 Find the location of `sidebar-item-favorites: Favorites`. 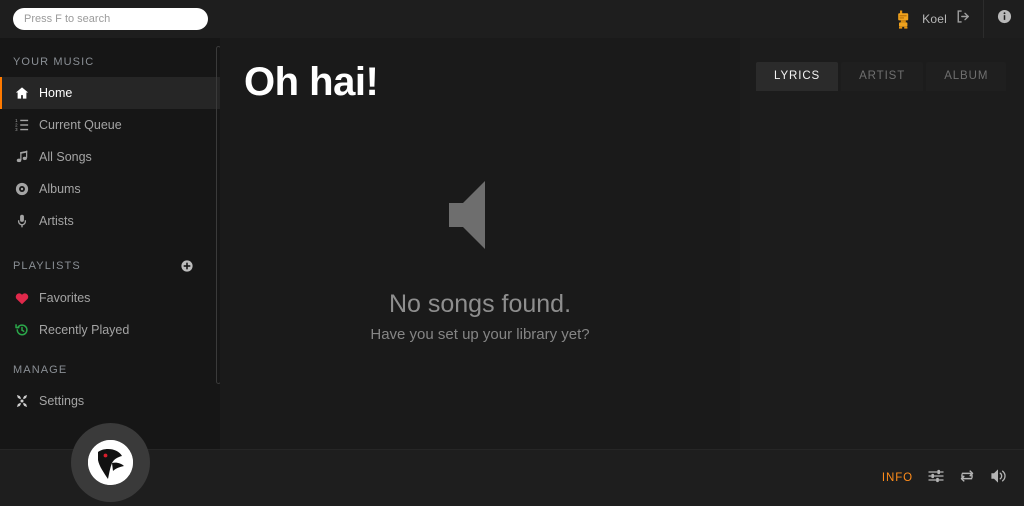

sidebar-item-favorites: Favorites is located at coordinates (110, 298).